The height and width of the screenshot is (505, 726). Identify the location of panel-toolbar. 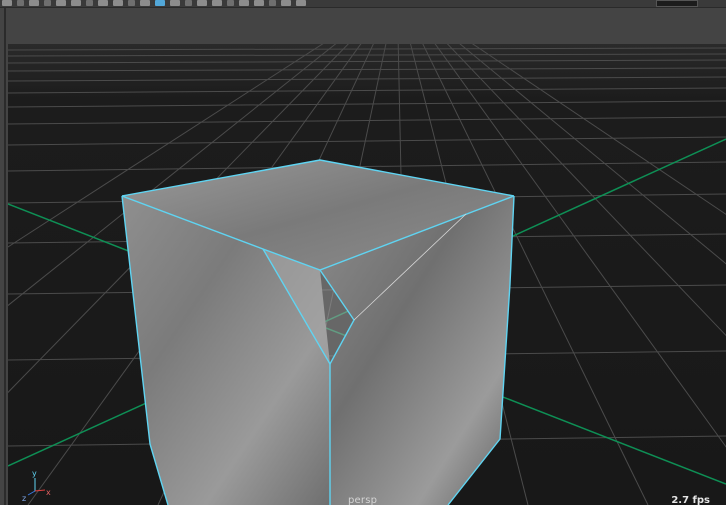
(363, 4).